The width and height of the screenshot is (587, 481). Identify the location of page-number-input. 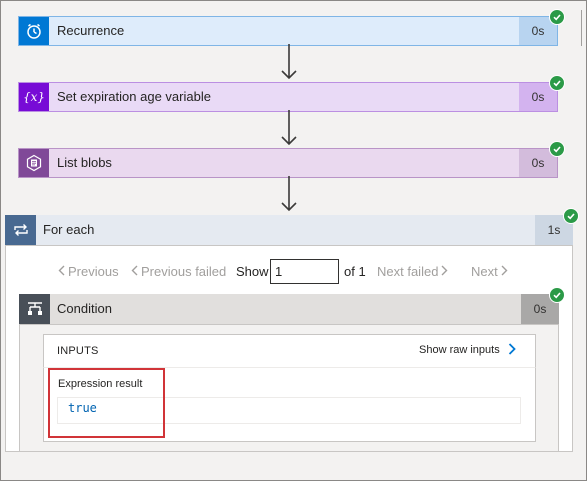
(304, 271).